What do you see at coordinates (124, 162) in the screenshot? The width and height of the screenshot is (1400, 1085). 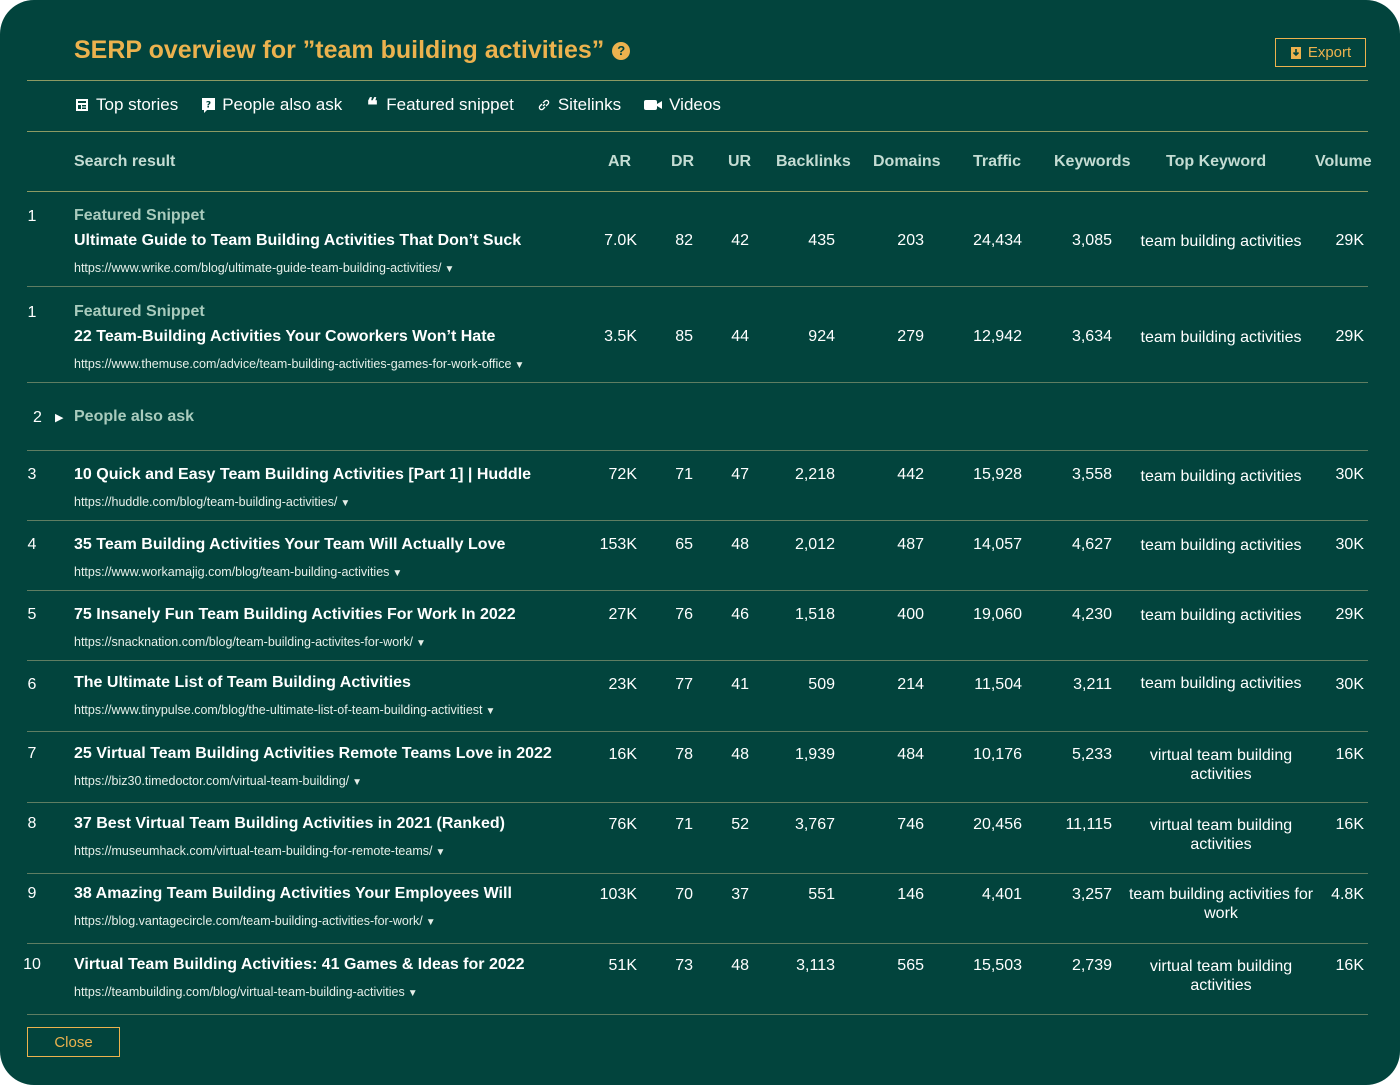 I see `column-header-search-result: Search result` at bounding box center [124, 162].